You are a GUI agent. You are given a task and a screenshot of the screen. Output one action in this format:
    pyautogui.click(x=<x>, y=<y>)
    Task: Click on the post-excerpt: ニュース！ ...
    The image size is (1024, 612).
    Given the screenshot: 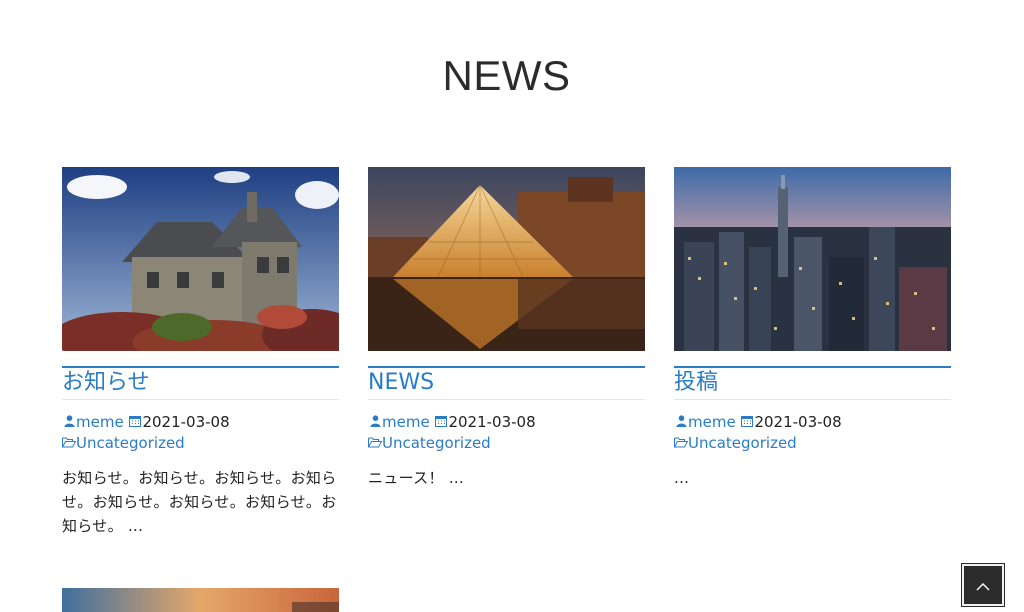 What is the action you would take?
    pyautogui.click(x=416, y=478)
    